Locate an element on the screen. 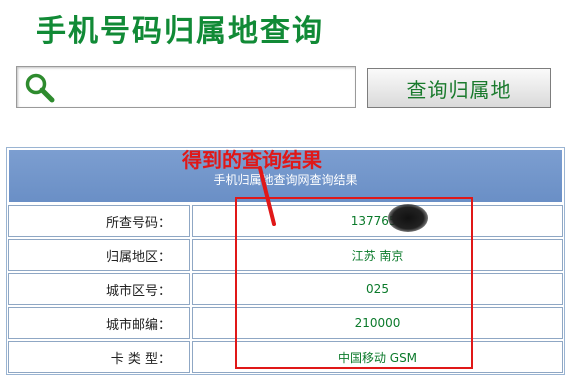  phone-number-input is located at coordinates (205, 87).